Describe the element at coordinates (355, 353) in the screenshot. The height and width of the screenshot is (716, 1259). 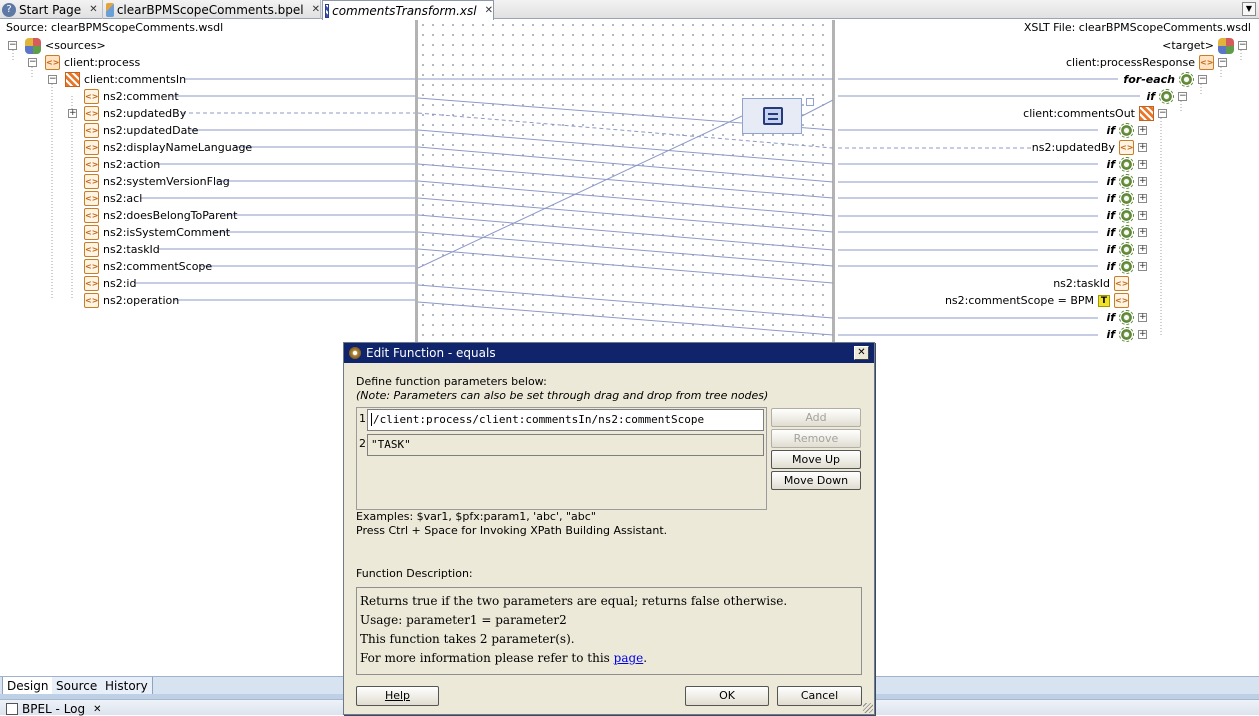
I see `function-icon` at that location.